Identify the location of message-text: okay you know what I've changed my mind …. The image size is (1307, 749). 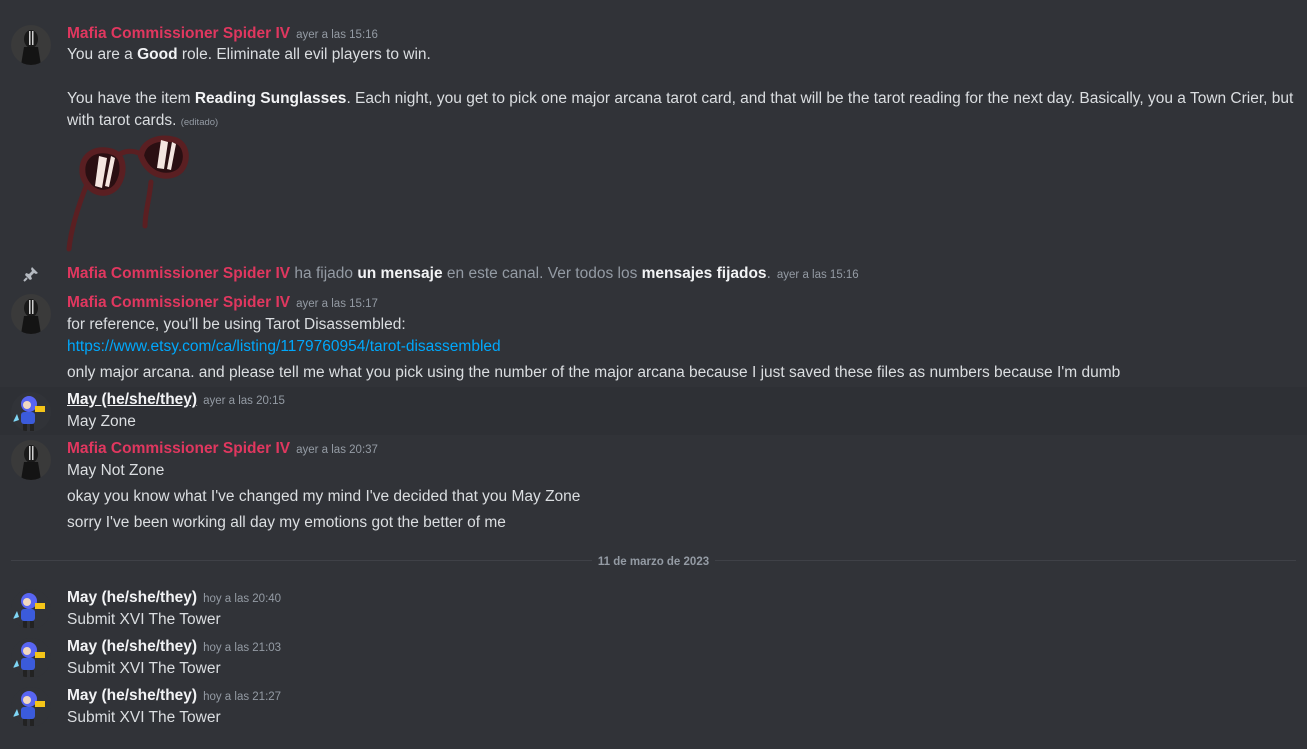
(324, 496).